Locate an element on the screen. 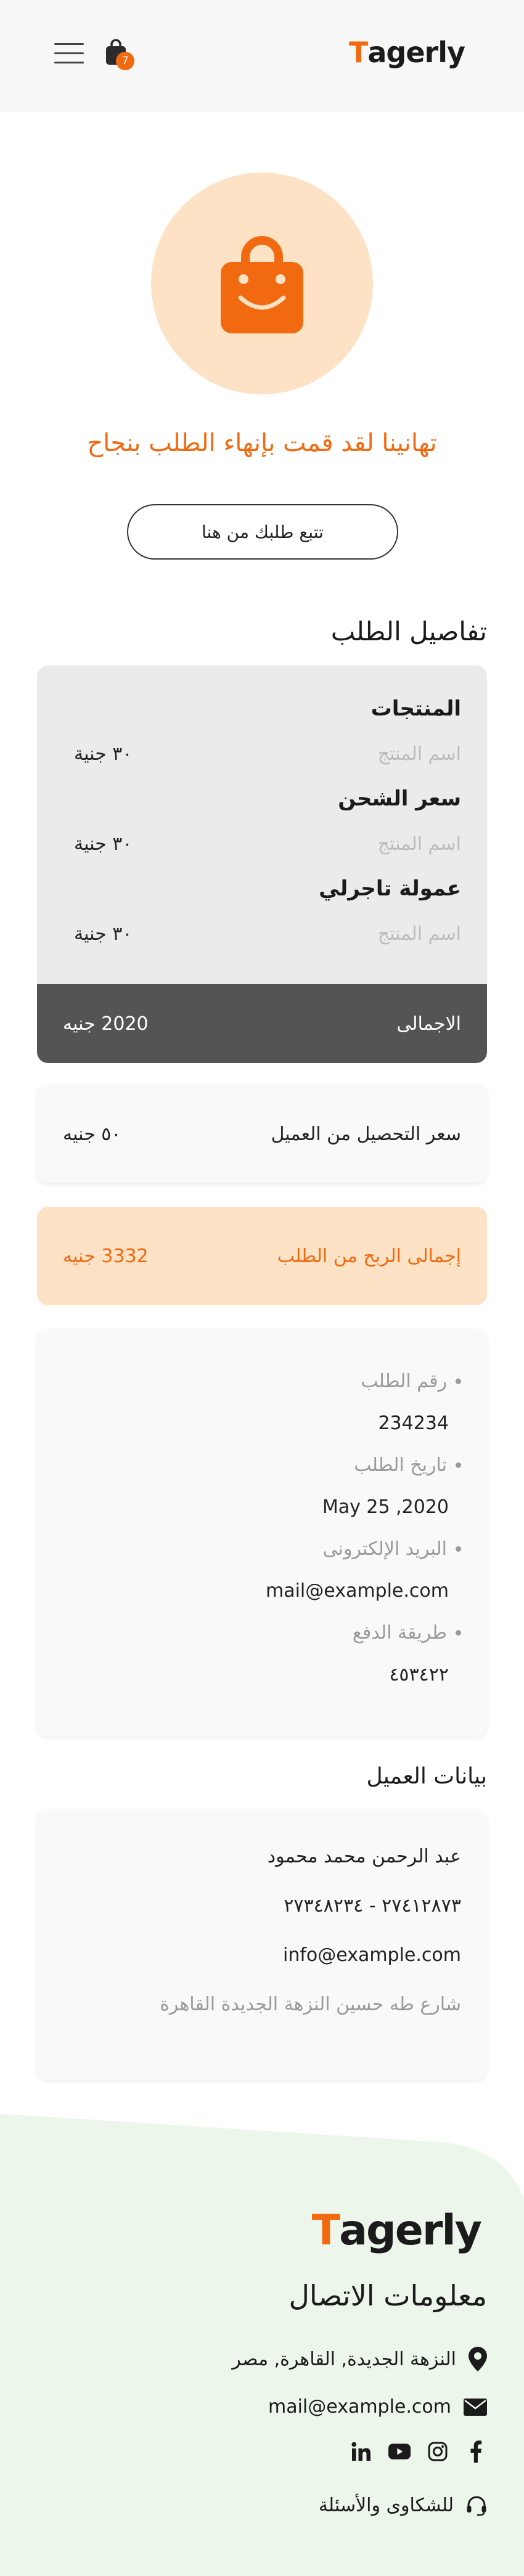 The height and width of the screenshot is (2576, 524). headset-icon is located at coordinates (476, 2506).